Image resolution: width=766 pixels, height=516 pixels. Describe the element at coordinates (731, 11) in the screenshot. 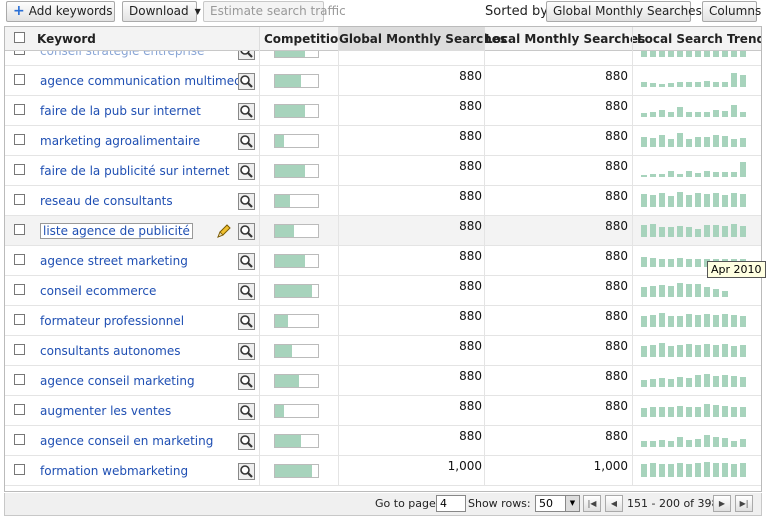

I see `columns-button: Columns` at that location.